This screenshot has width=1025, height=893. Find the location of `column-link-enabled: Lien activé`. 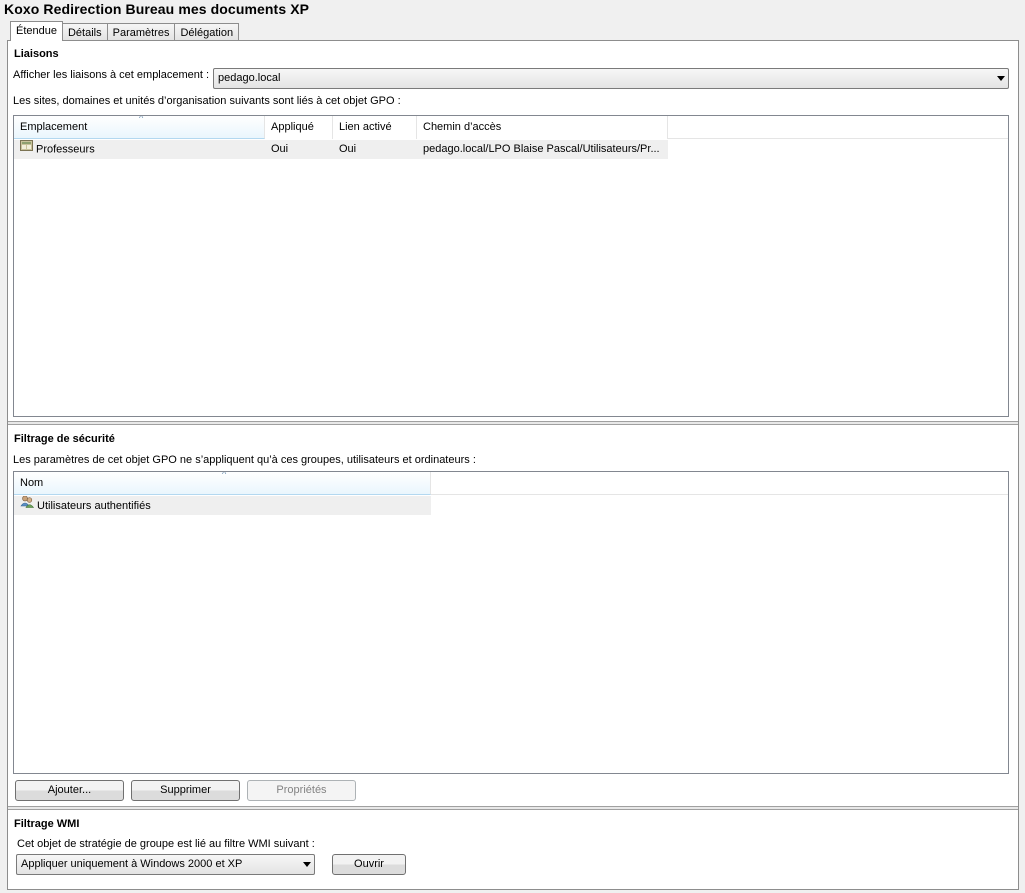

column-link-enabled: Lien activé is located at coordinates (375, 127).